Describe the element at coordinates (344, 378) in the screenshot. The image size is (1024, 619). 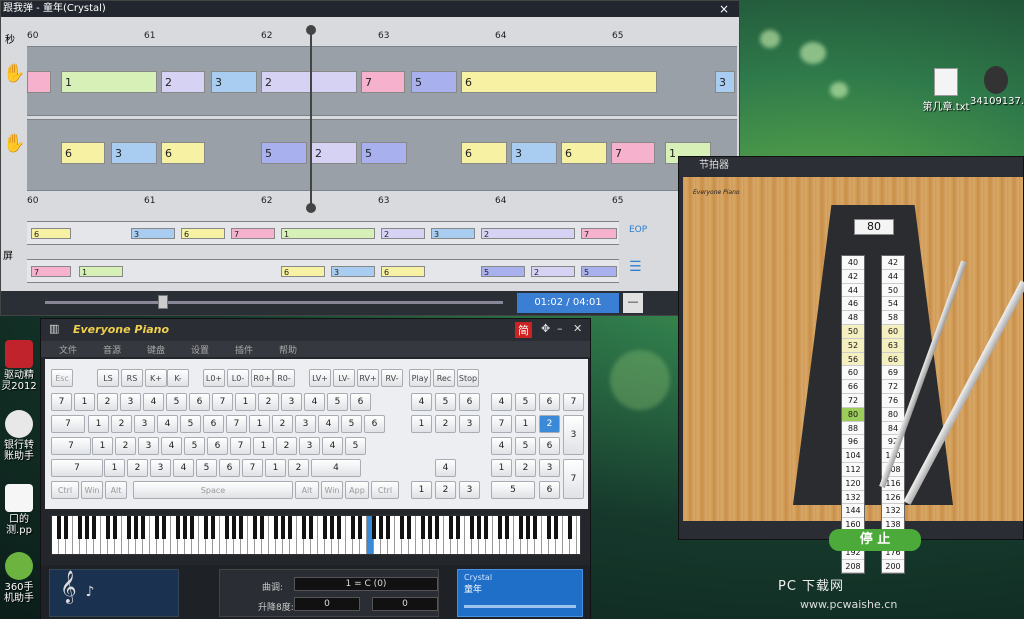
I see `key-lv-: LV-` at that location.